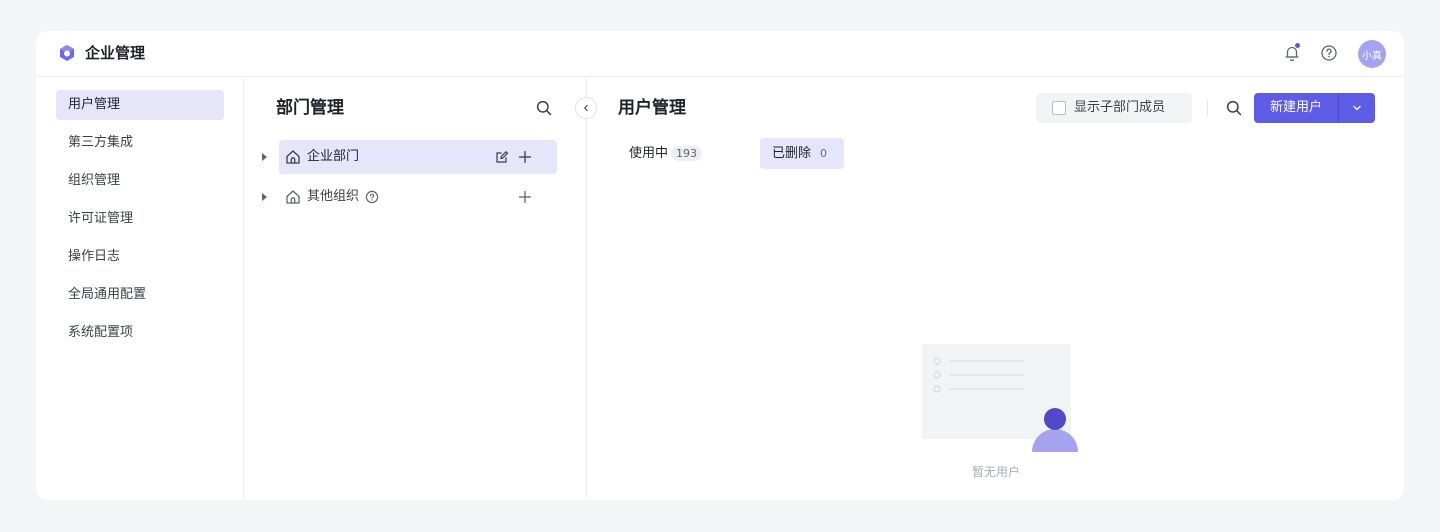  What do you see at coordinates (502, 157) in the screenshot?
I see `edit-icon` at bounding box center [502, 157].